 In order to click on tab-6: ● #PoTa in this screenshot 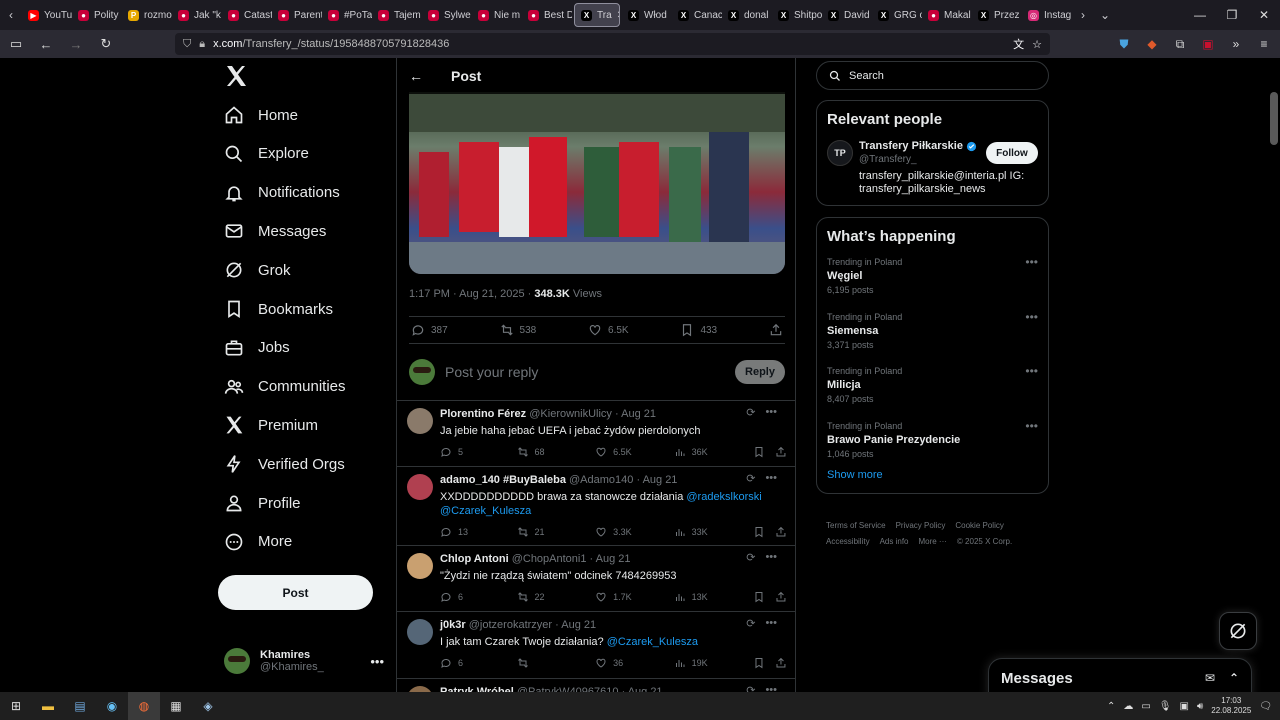, I will do `click(347, 15)`.